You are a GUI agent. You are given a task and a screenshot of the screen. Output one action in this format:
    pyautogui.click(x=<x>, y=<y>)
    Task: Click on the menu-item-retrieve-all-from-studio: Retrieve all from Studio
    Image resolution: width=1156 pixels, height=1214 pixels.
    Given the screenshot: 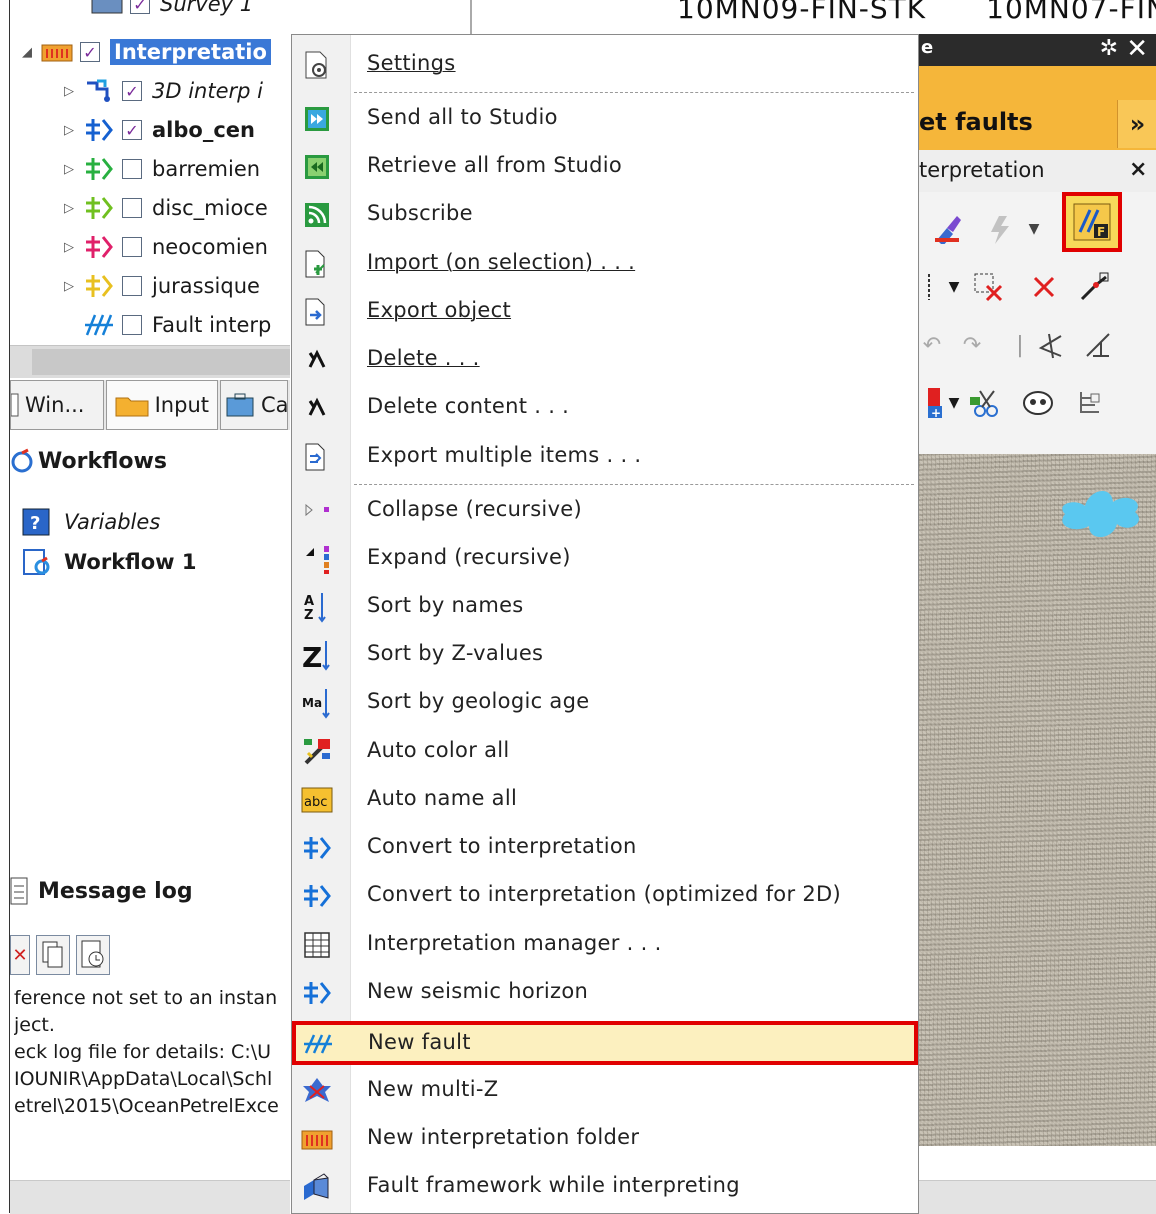 What is the action you would take?
    pyautogui.click(x=605, y=167)
    